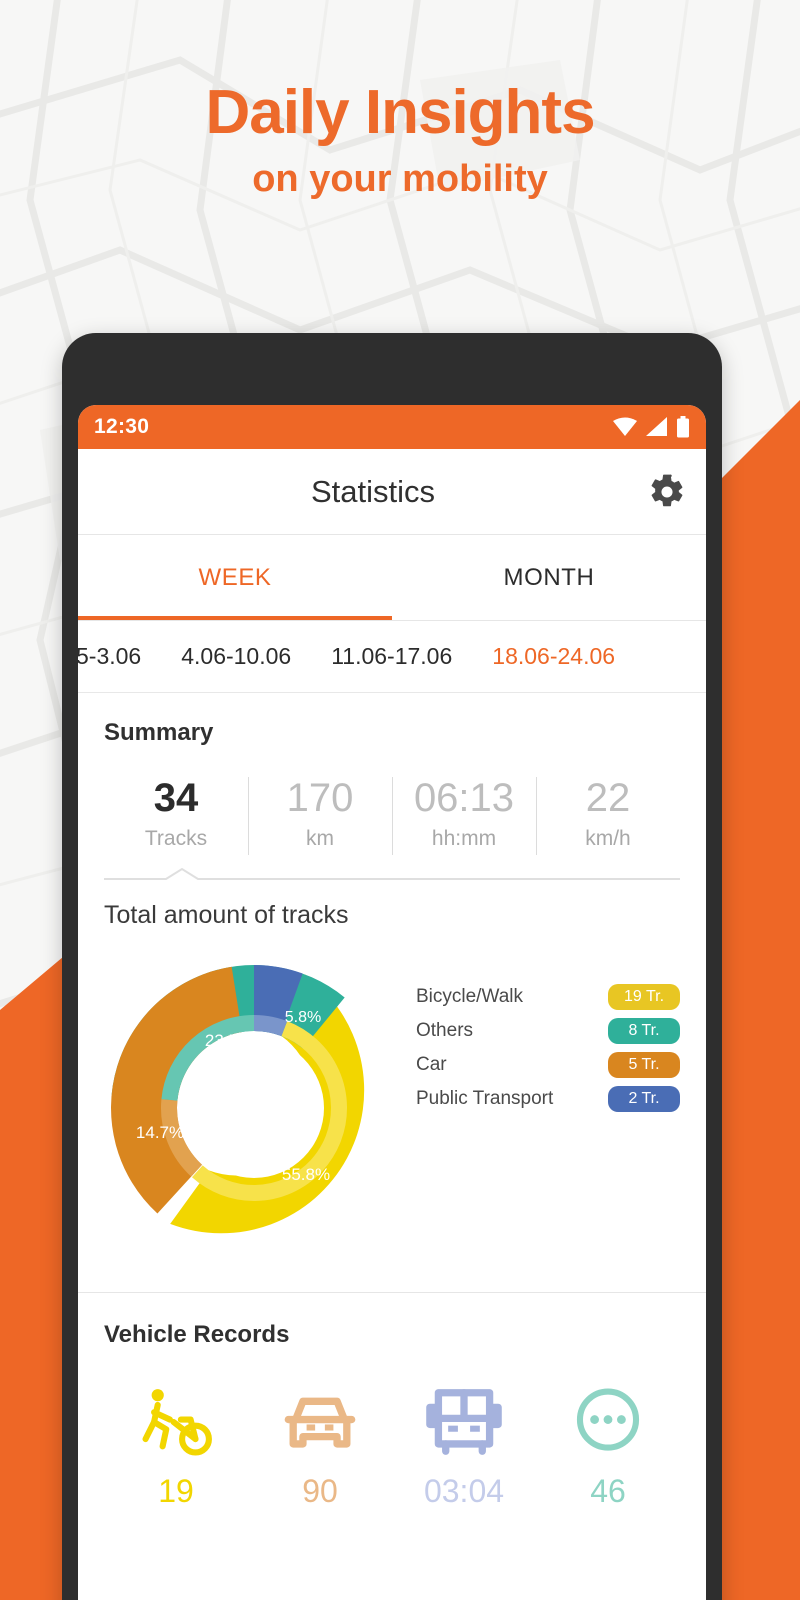 Image resolution: width=800 pixels, height=1600 pixels. Describe the element at coordinates (431, 1064) in the screenshot. I see `legend-label: Car` at that location.